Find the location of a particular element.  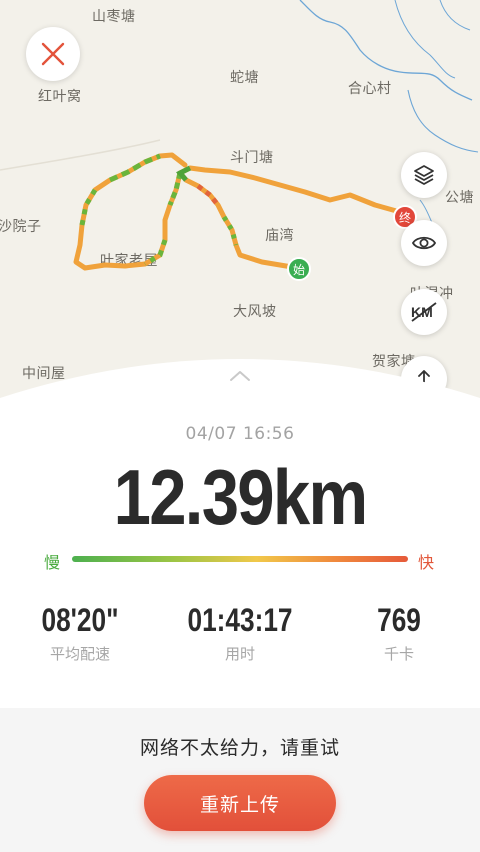

pace-gradient-bar is located at coordinates (240, 559).